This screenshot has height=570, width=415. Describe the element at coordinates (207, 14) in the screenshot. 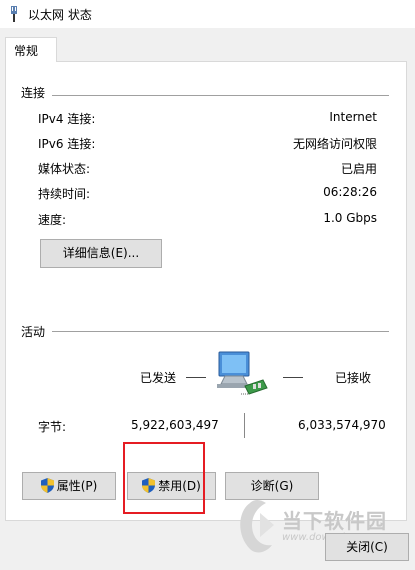

I see `title-bar: 以太网 状态` at that location.